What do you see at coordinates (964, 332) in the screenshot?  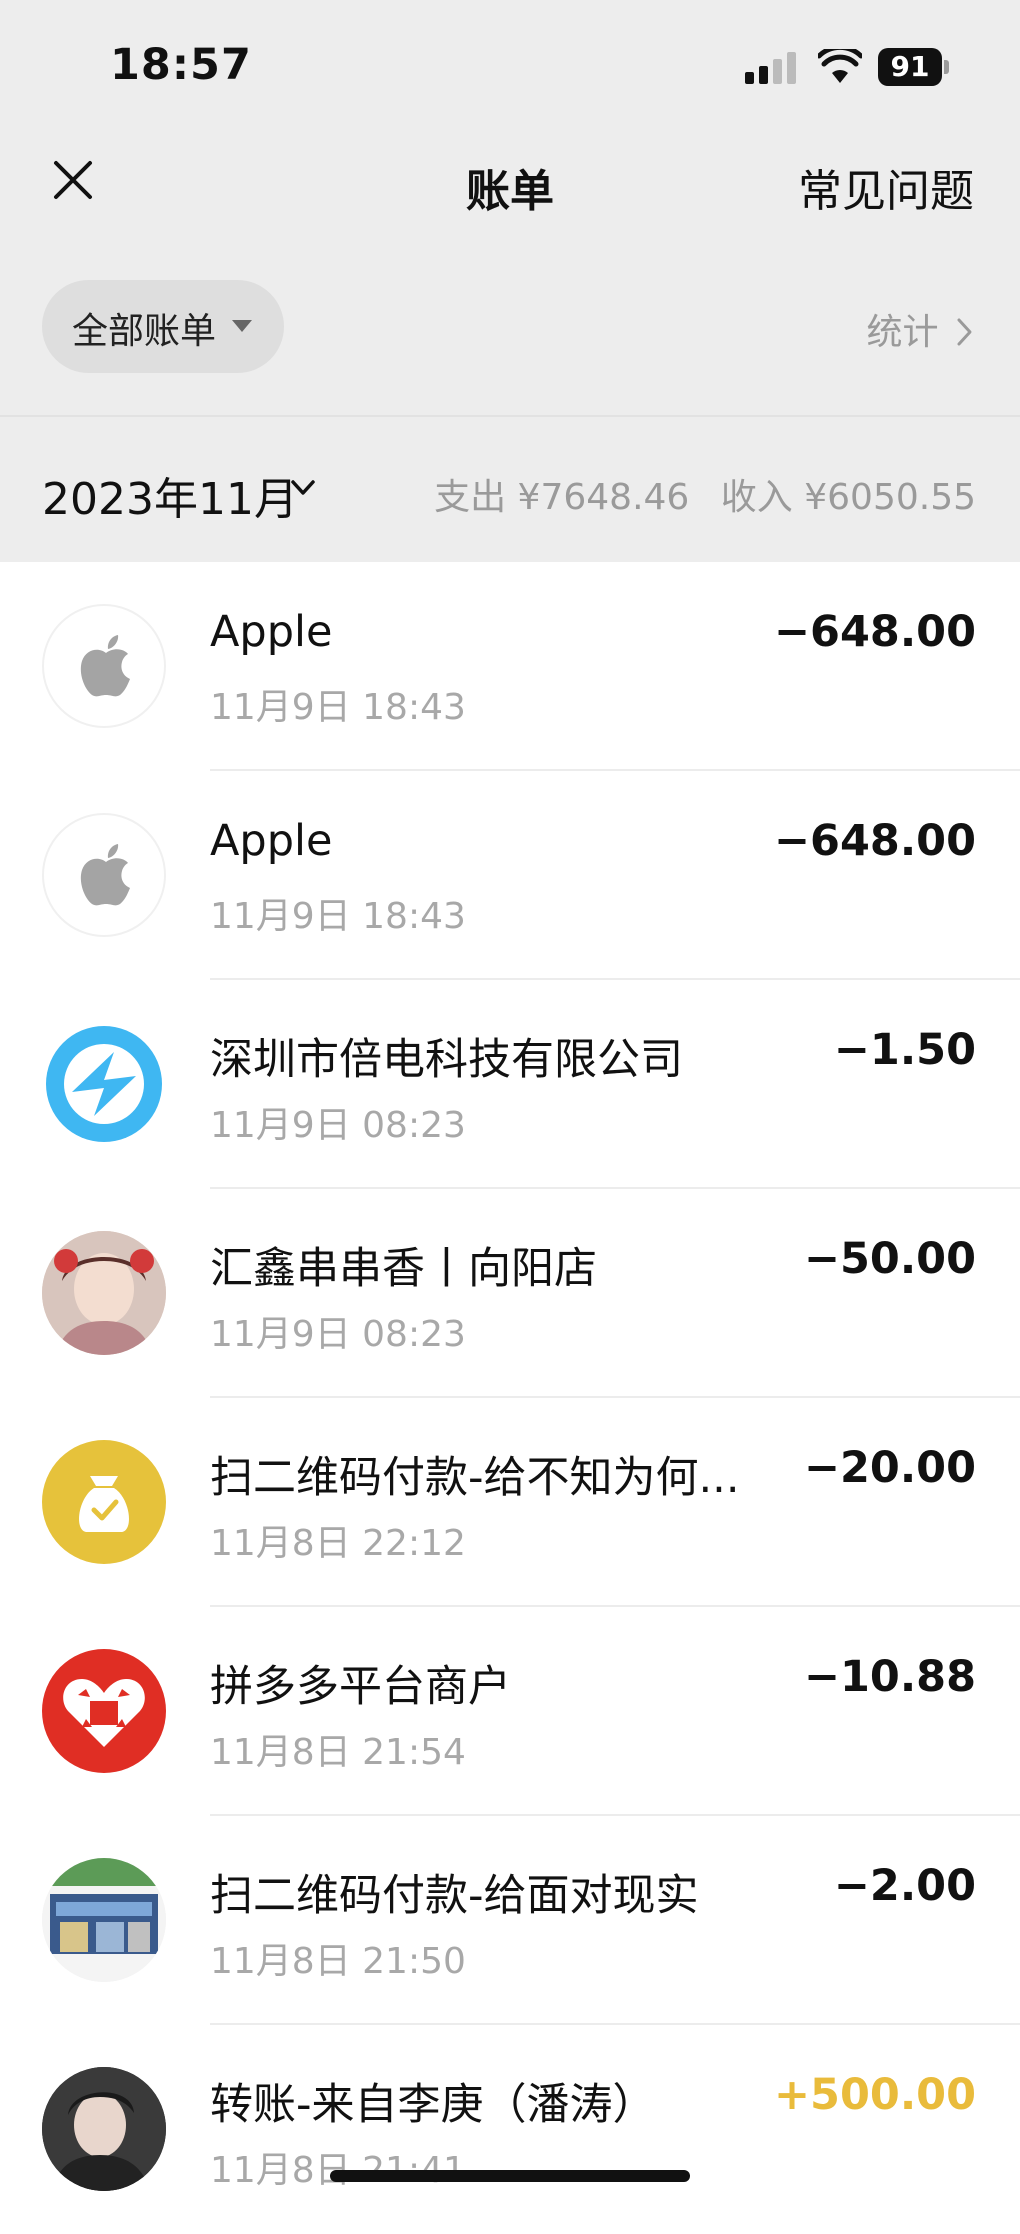 I see `chevron-right-icon` at bounding box center [964, 332].